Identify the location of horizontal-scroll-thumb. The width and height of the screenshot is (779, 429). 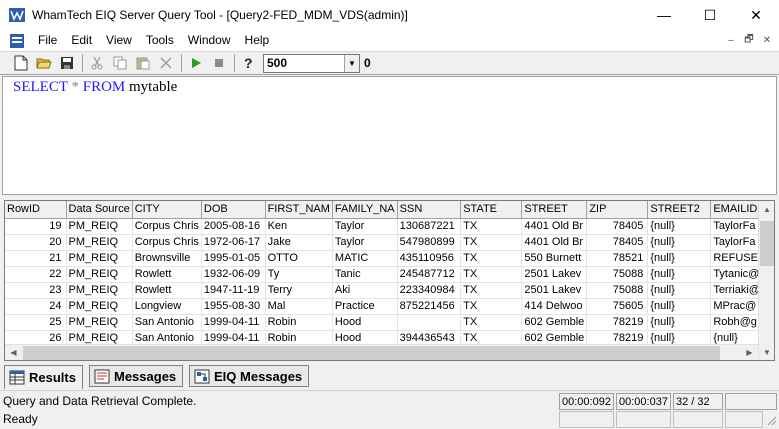
(371, 352).